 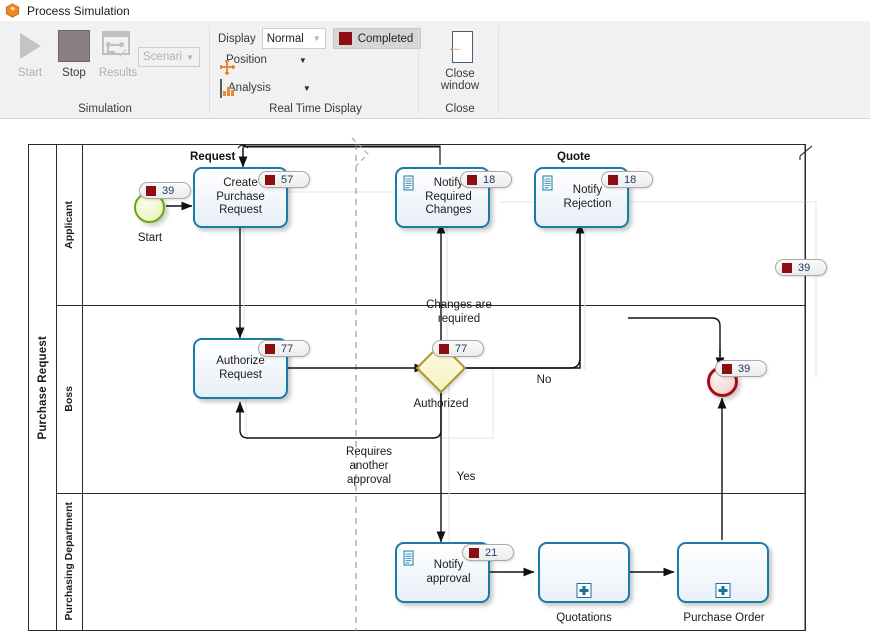 What do you see at coordinates (448, 196) in the screenshot?
I see `task-label-line-2: Required` at bounding box center [448, 196].